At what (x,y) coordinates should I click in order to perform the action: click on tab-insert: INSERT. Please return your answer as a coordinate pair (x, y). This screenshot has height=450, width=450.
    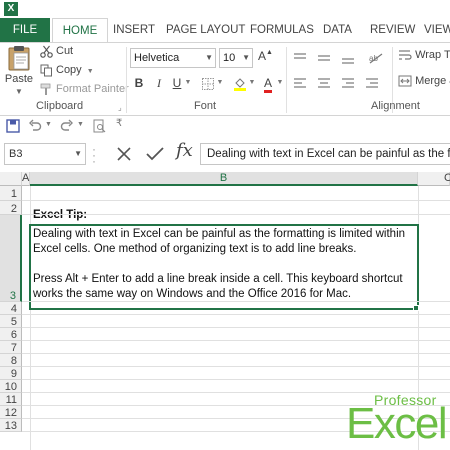
    Looking at the image, I should click on (134, 30).